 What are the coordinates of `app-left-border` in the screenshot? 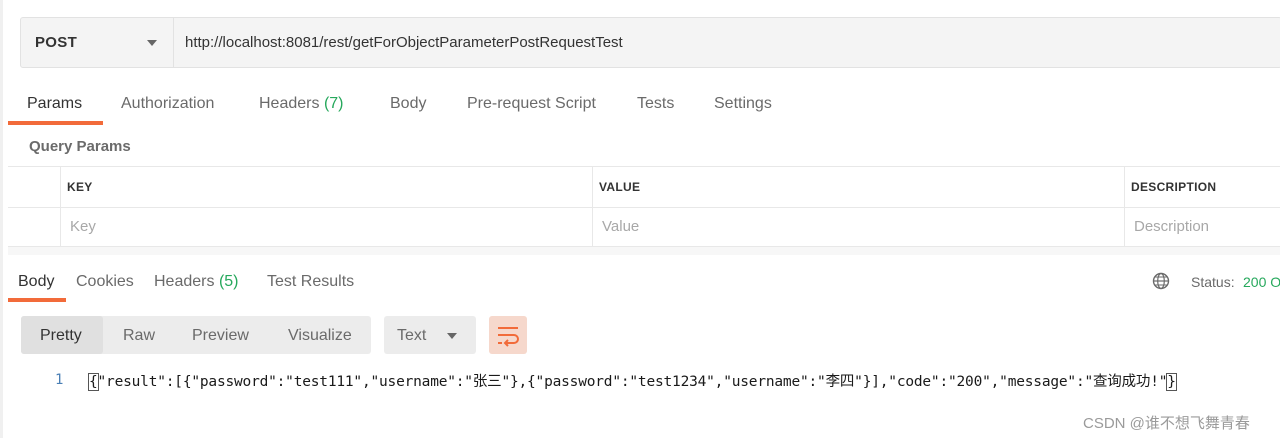 It's located at (1, 219).